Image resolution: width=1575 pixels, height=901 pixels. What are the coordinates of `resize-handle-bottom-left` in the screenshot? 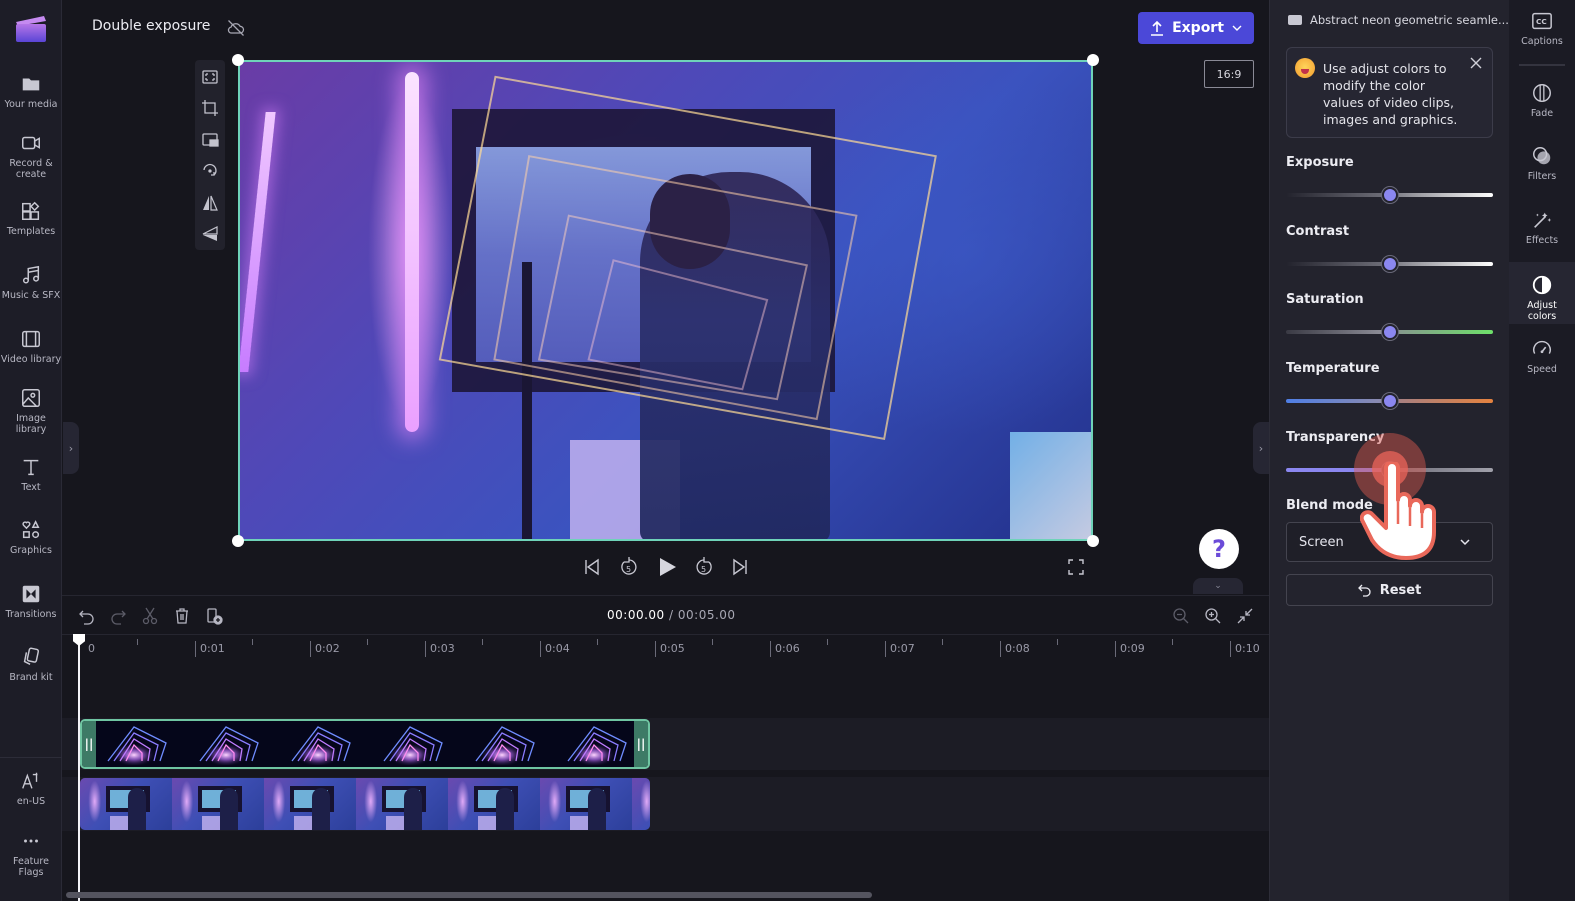 It's located at (238, 541).